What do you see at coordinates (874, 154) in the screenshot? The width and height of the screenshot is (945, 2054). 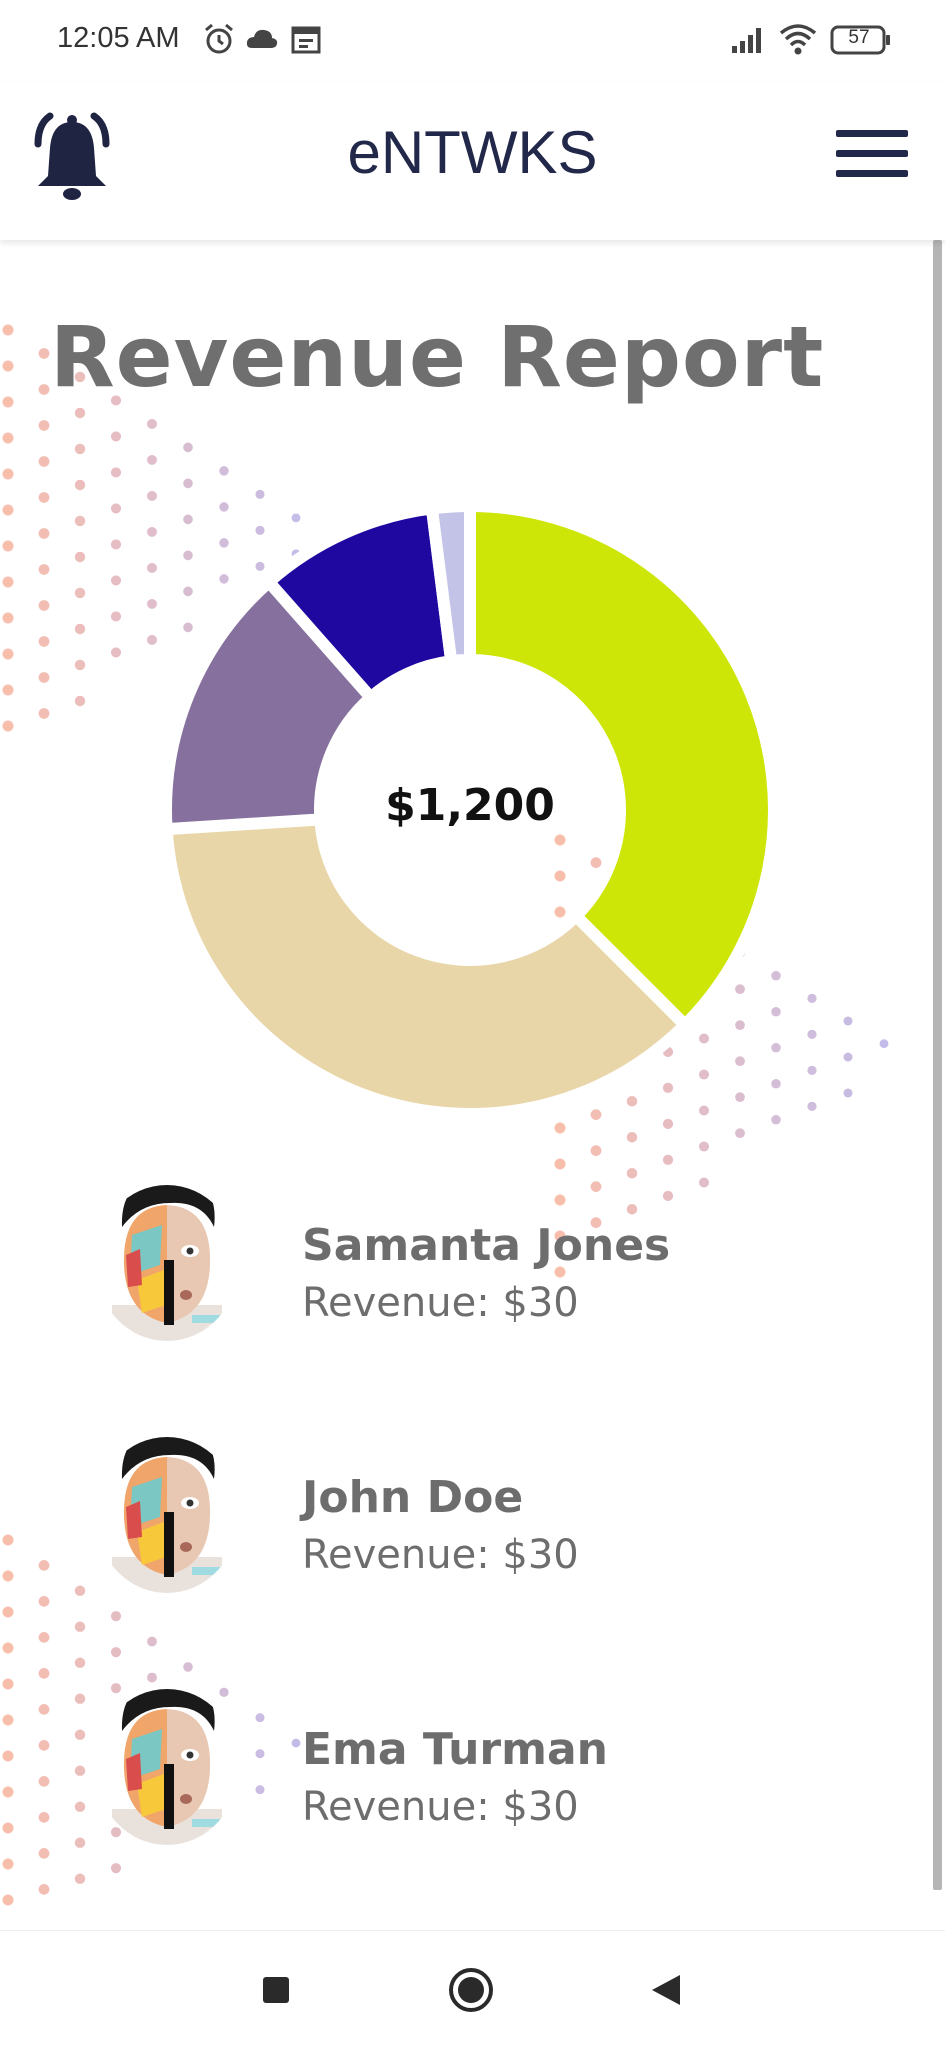 I see `hamburger-menu-icon` at bounding box center [874, 154].